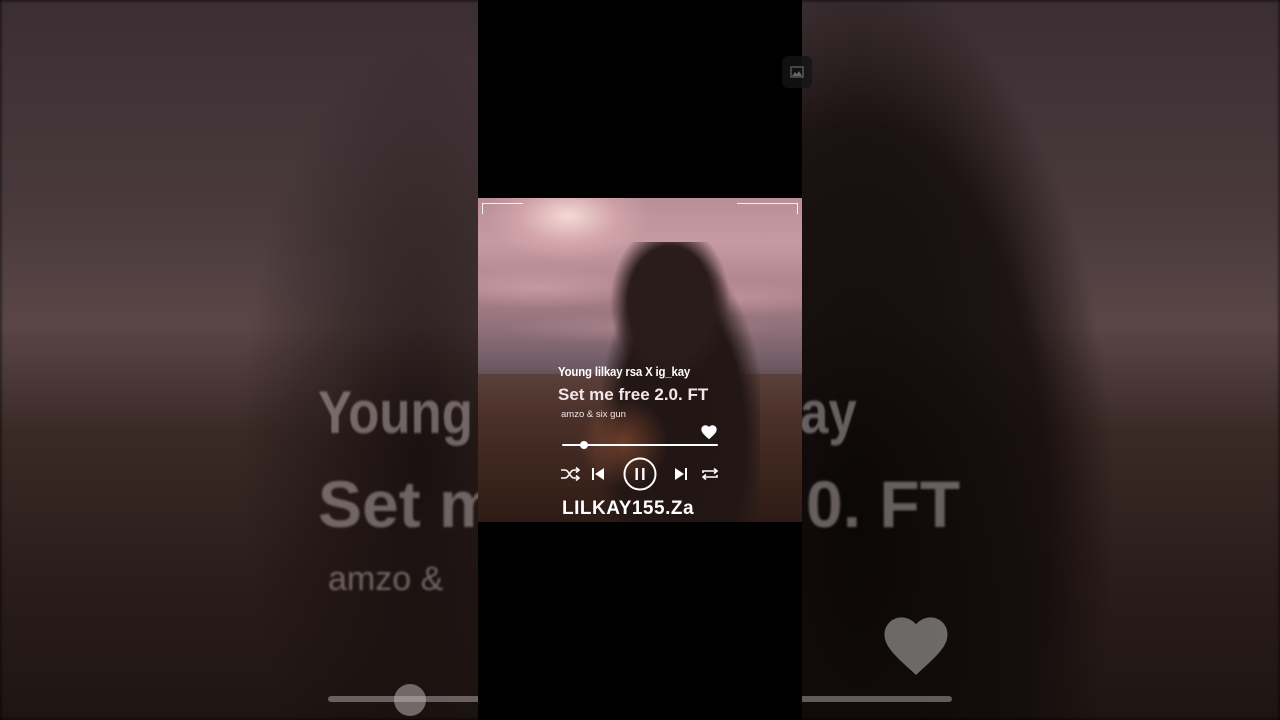 This screenshot has width=1280, height=720. I want to click on repeat-icon, so click(710, 474).